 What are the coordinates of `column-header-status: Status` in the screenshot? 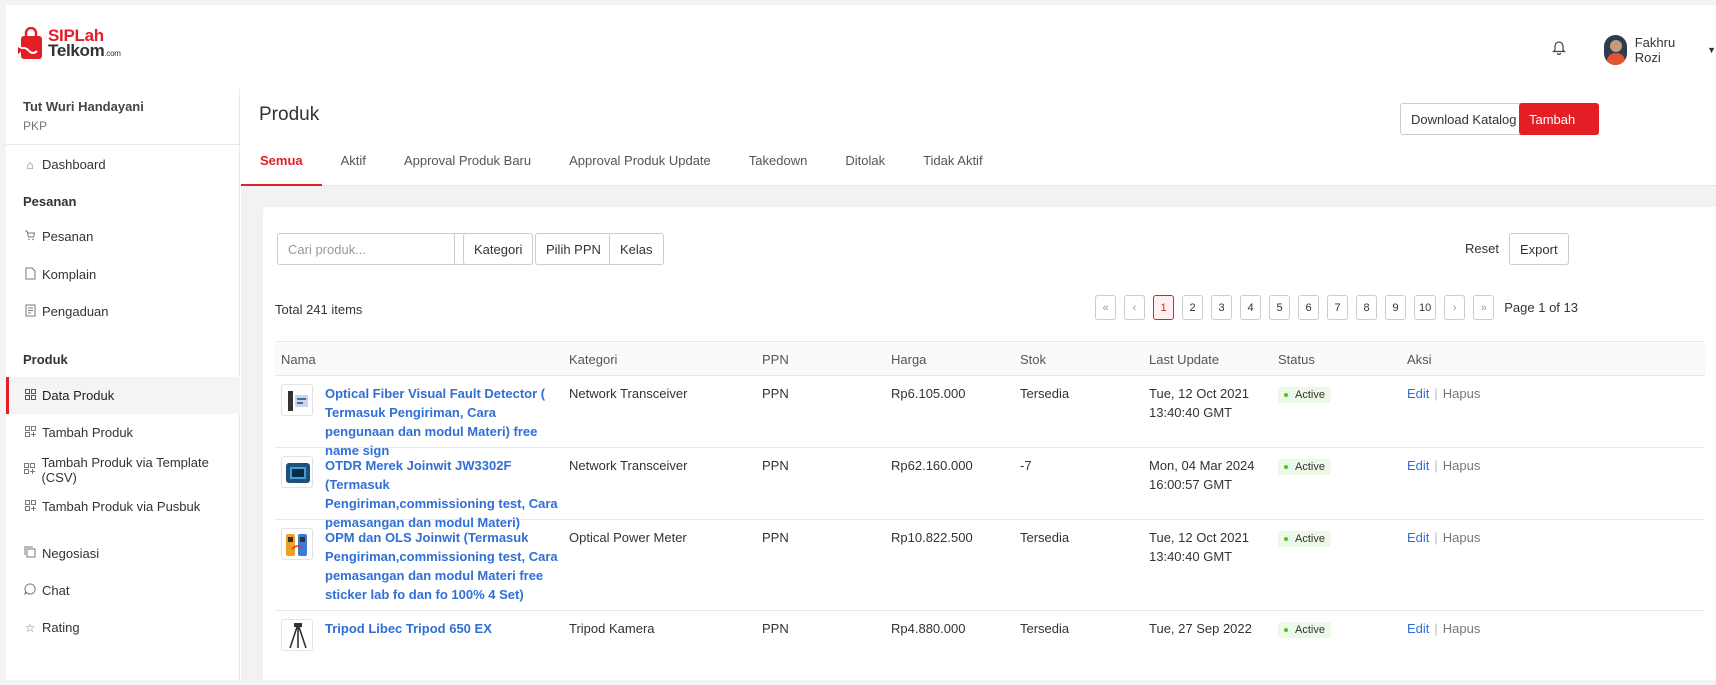 It's located at (1296, 359).